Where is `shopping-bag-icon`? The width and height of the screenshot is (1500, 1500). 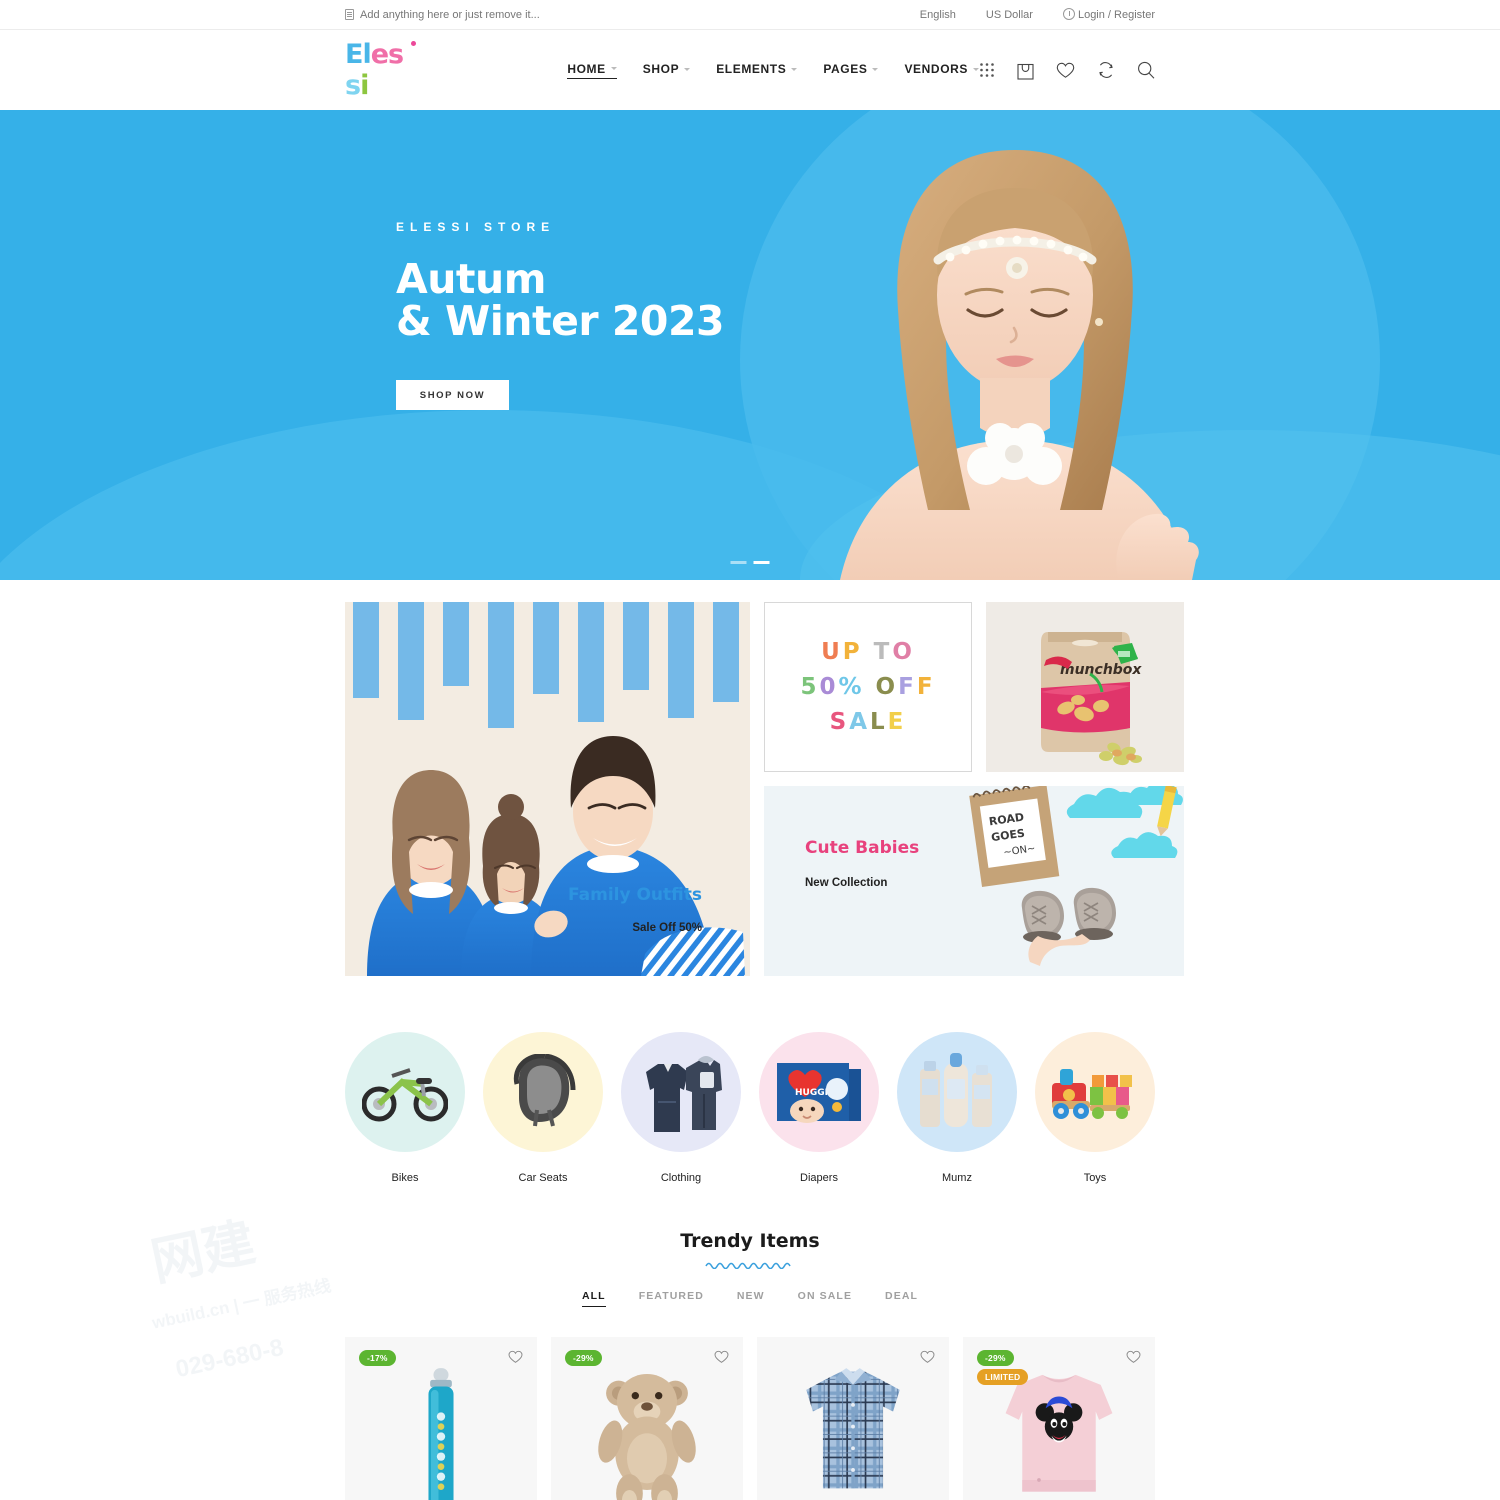
shopping-bag-icon is located at coordinates (1025, 70).